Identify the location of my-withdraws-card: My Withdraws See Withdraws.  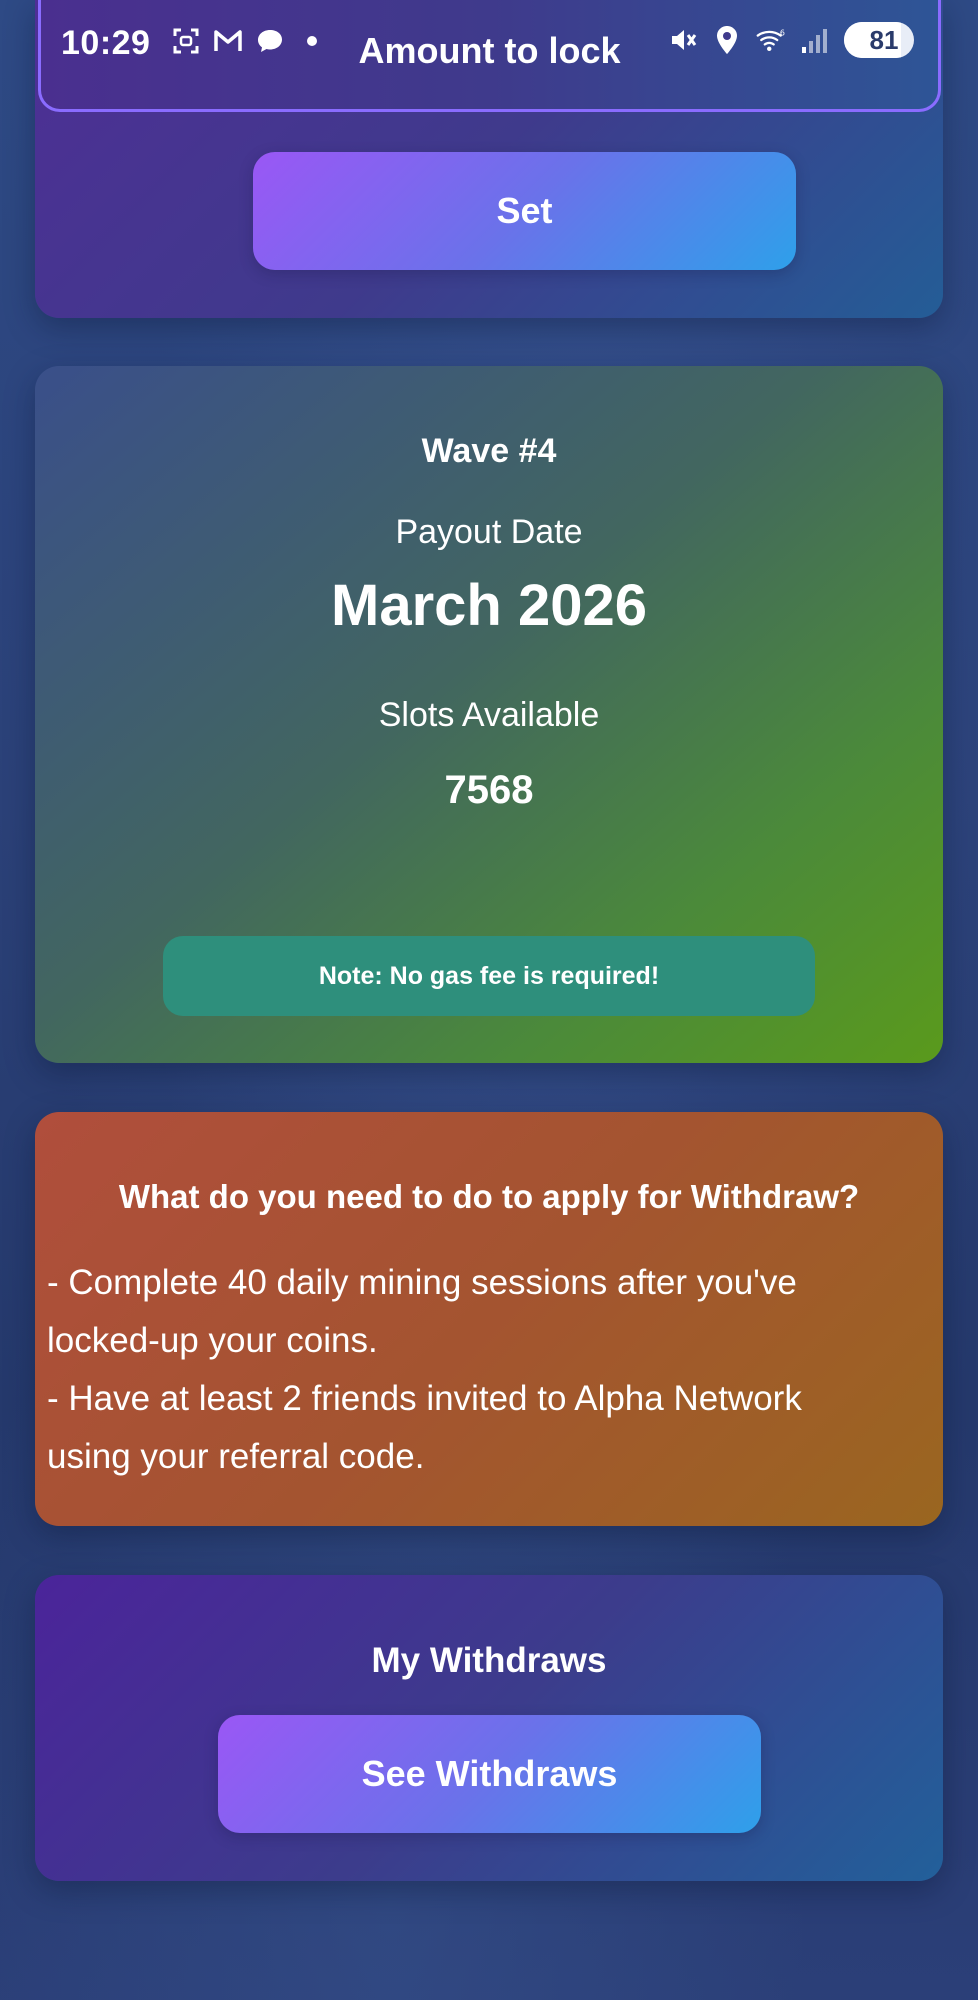
(489, 1728).